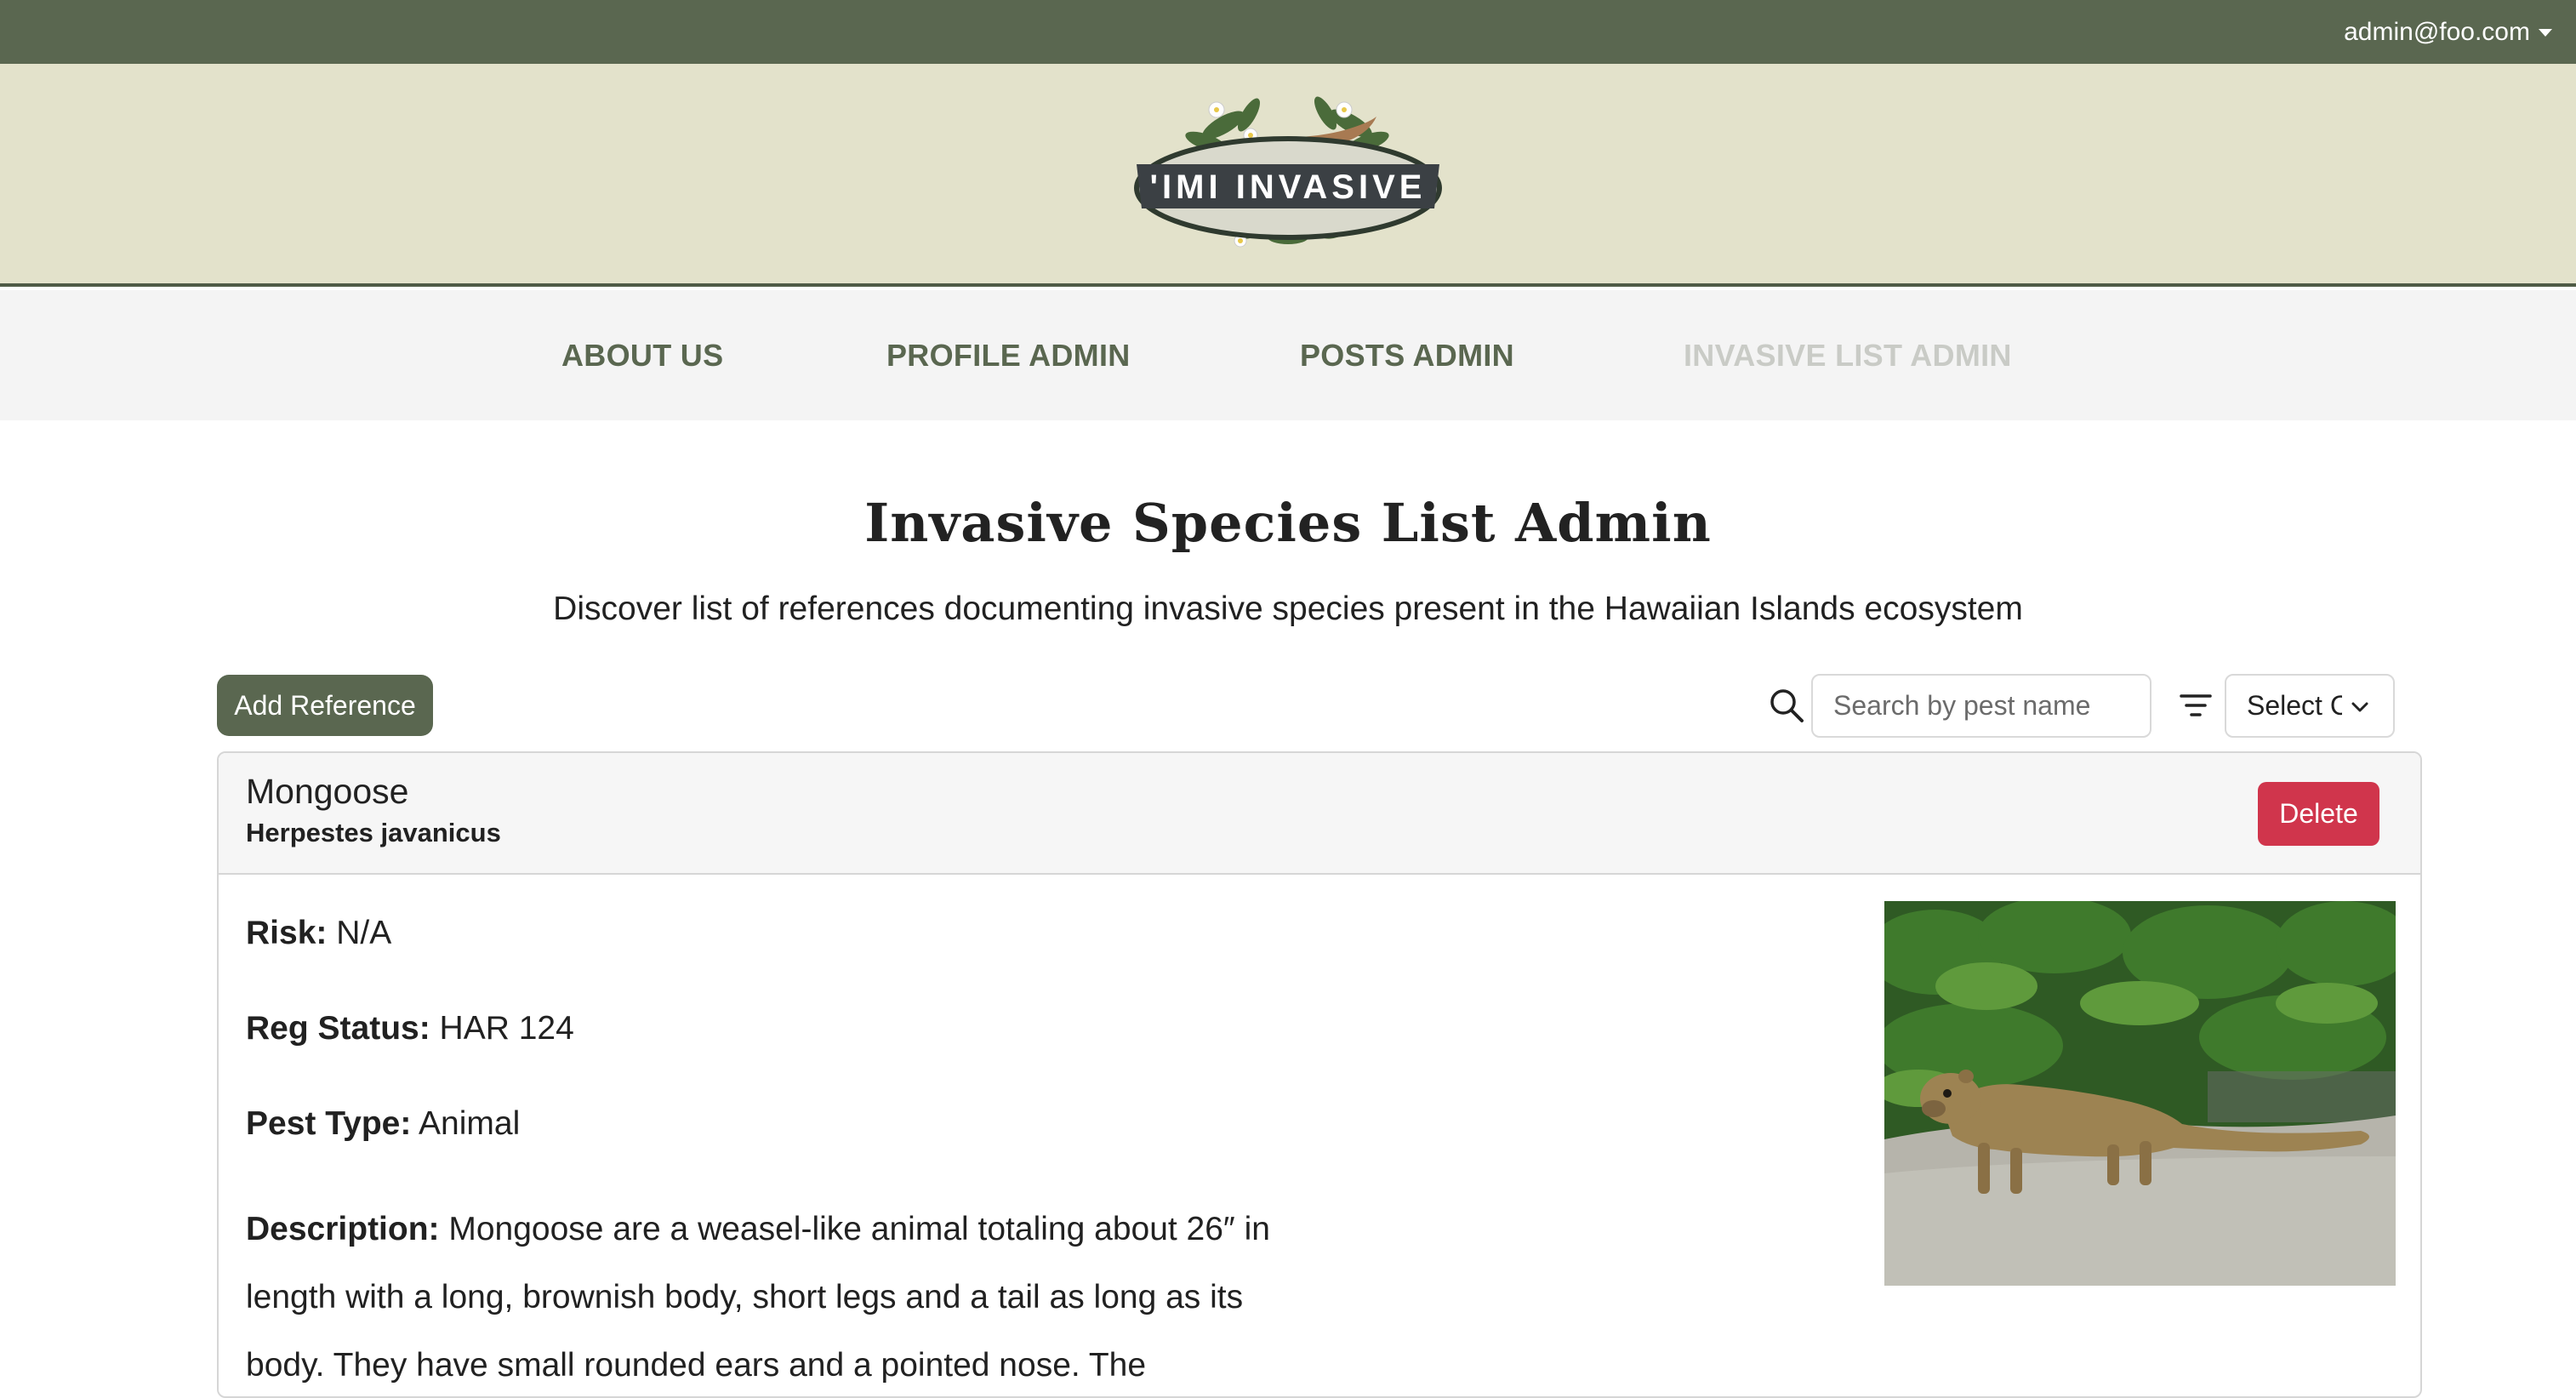 The height and width of the screenshot is (1398, 2576). I want to click on reg-status-field: Reg Status: HAR 124, so click(410, 1028).